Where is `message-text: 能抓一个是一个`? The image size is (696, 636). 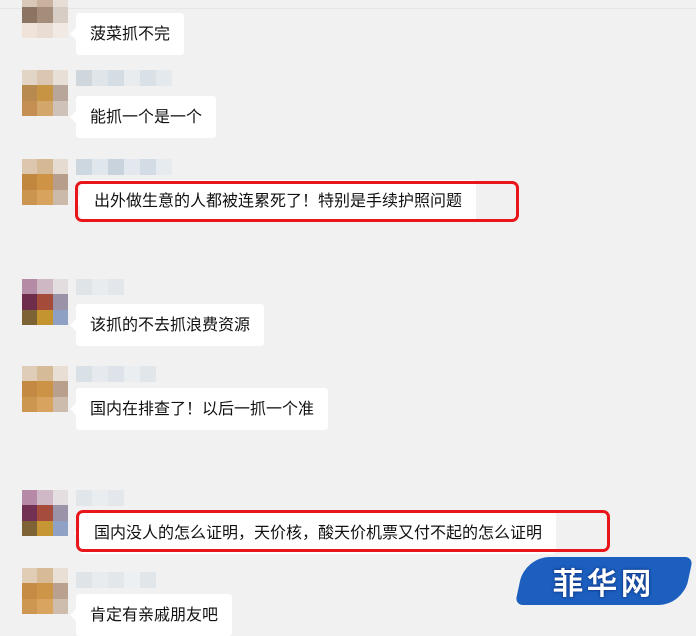
message-text: 能抓一个是一个 is located at coordinates (146, 116).